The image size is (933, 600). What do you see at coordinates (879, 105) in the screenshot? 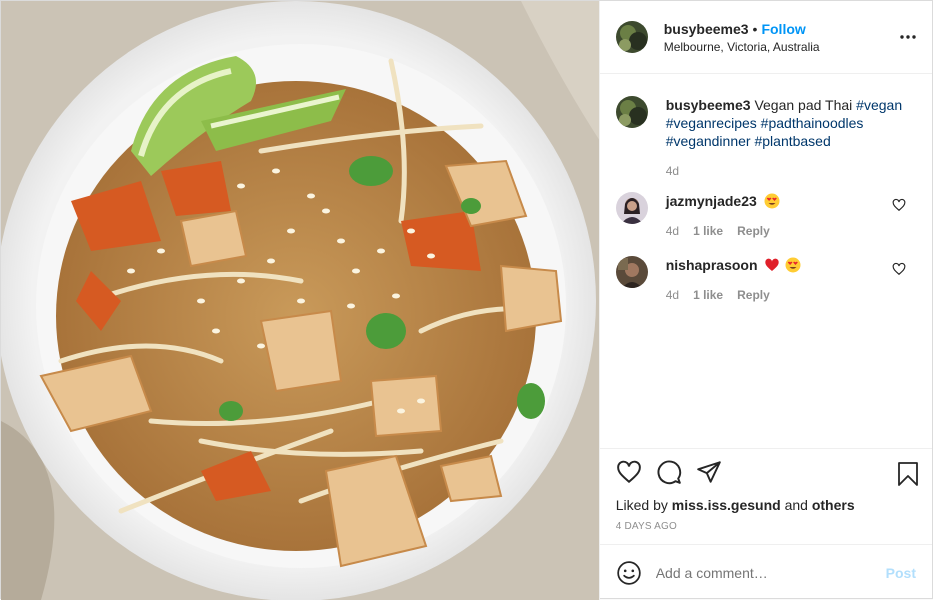
I see `hashtag-link: #vegan` at bounding box center [879, 105].